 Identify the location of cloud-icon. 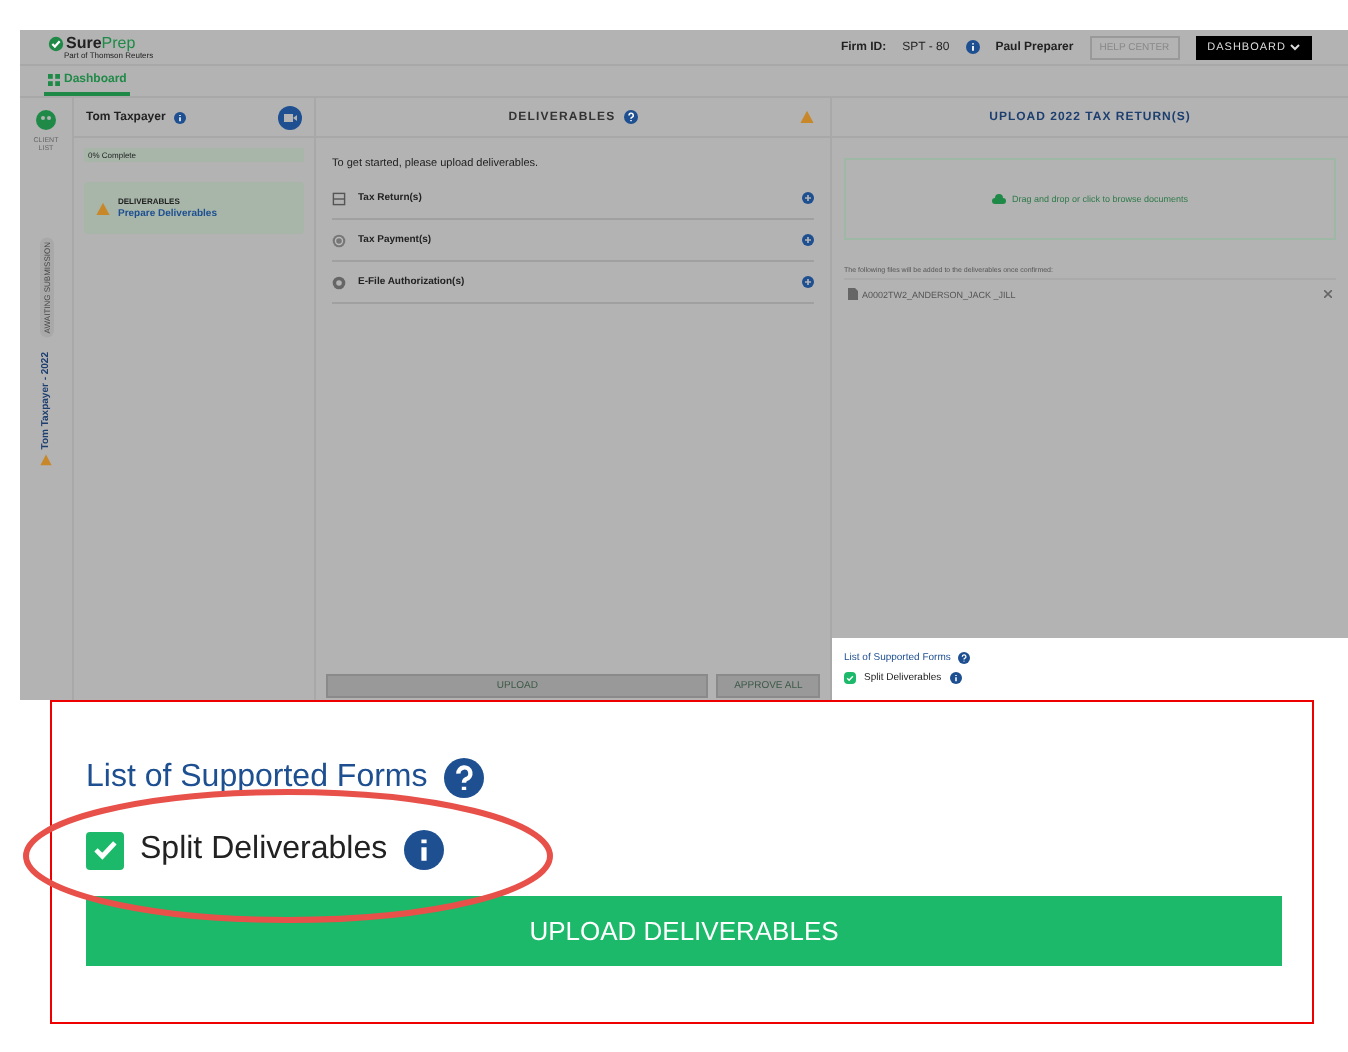
(998, 199).